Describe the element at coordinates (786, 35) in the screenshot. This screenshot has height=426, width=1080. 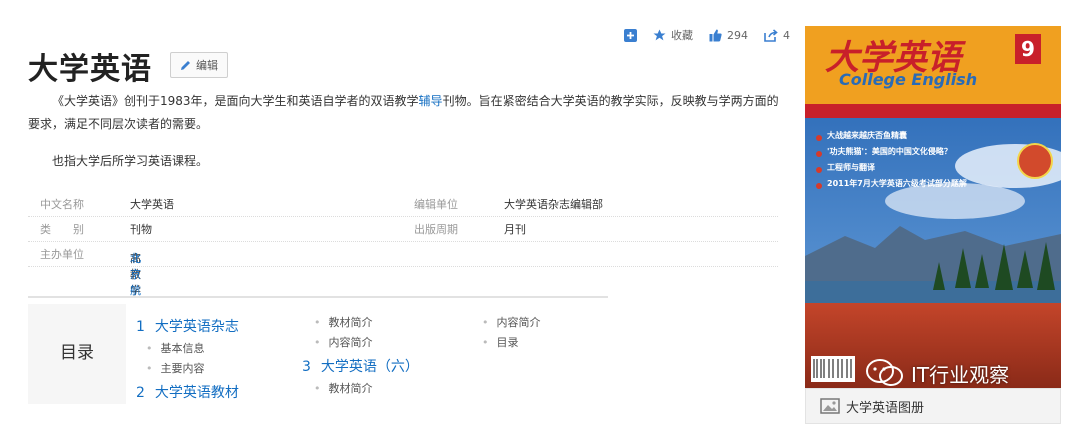
I see `share-count: 4` at that location.